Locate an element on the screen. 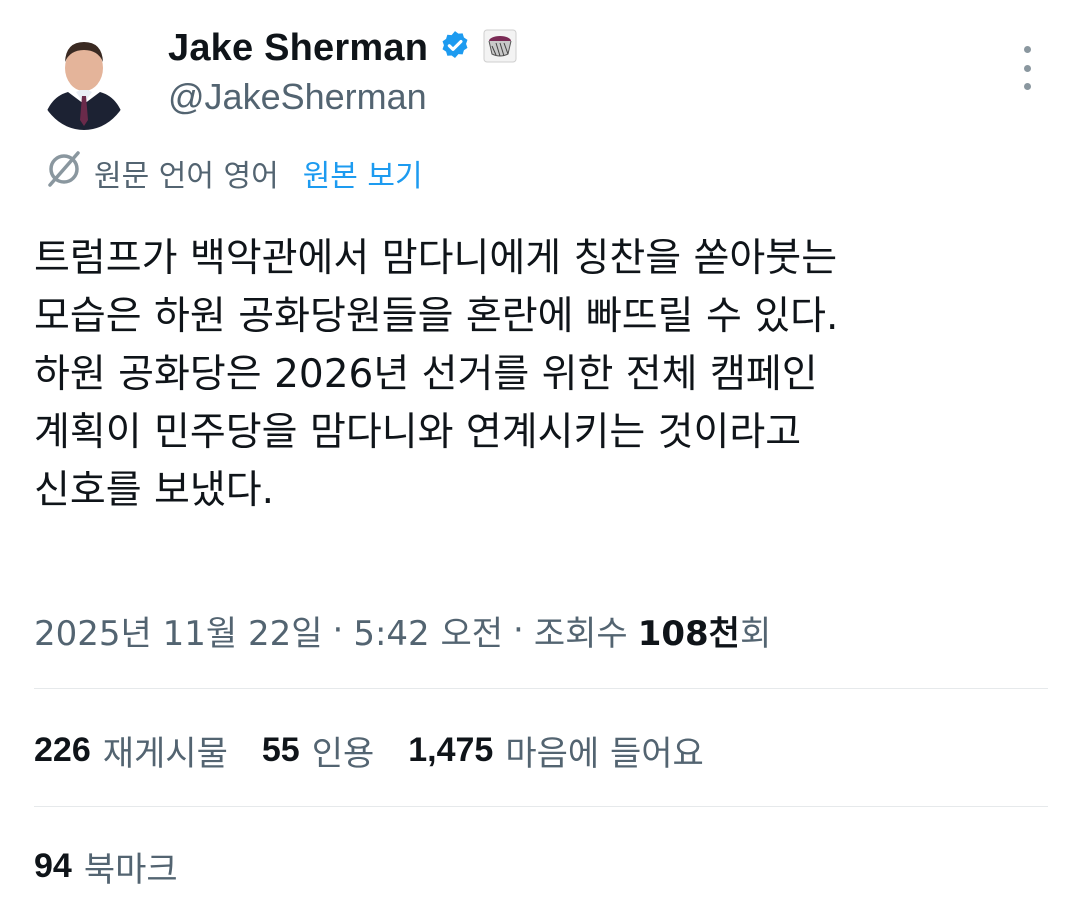 The height and width of the screenshot is (903, 1080). engagement-stats: 226 재게시물 55 인용 1,475 마음에 들어요 is located at coordinates (386, 750).